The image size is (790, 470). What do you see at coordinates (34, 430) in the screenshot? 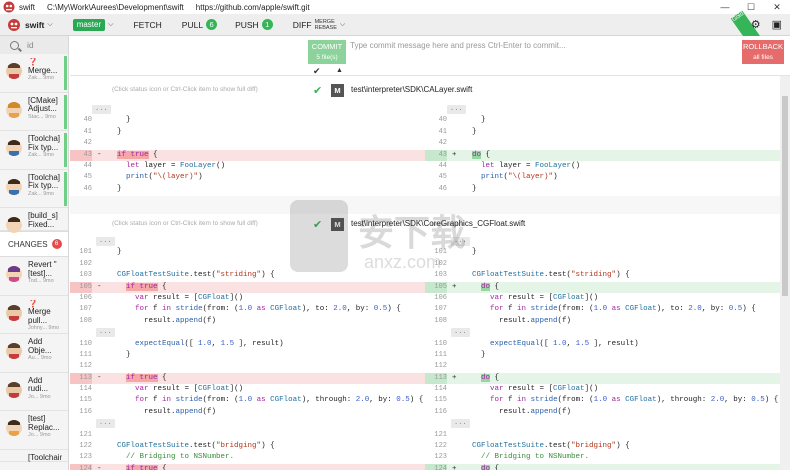
I see `commit-list-item: [test] Replac... Jo... 9mo` at bounding box center [34, 430].